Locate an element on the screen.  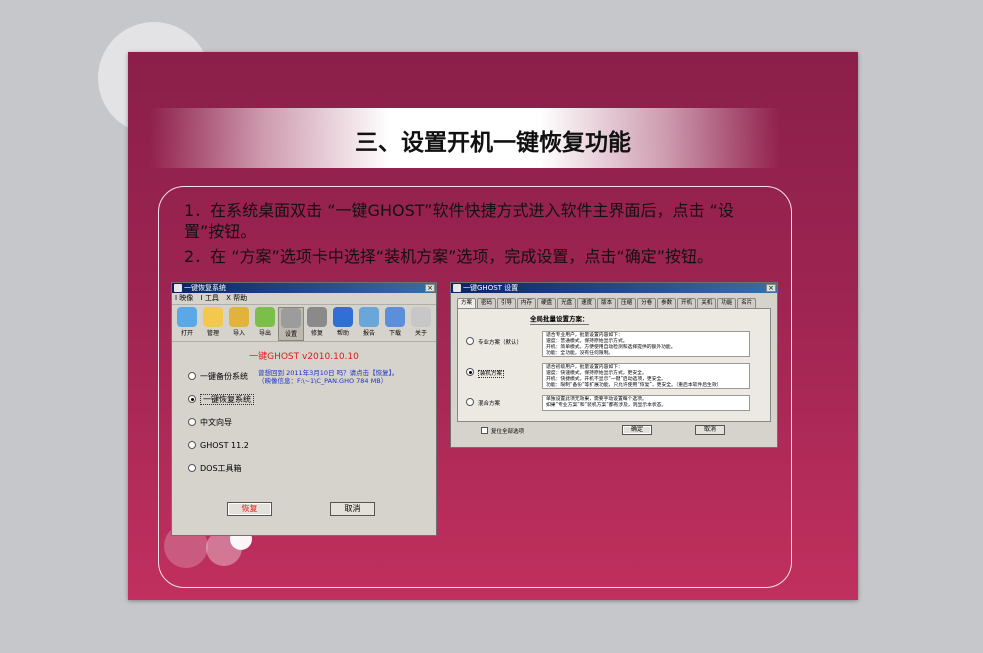
window2-close-button: × is located at coordinates (771, 288).